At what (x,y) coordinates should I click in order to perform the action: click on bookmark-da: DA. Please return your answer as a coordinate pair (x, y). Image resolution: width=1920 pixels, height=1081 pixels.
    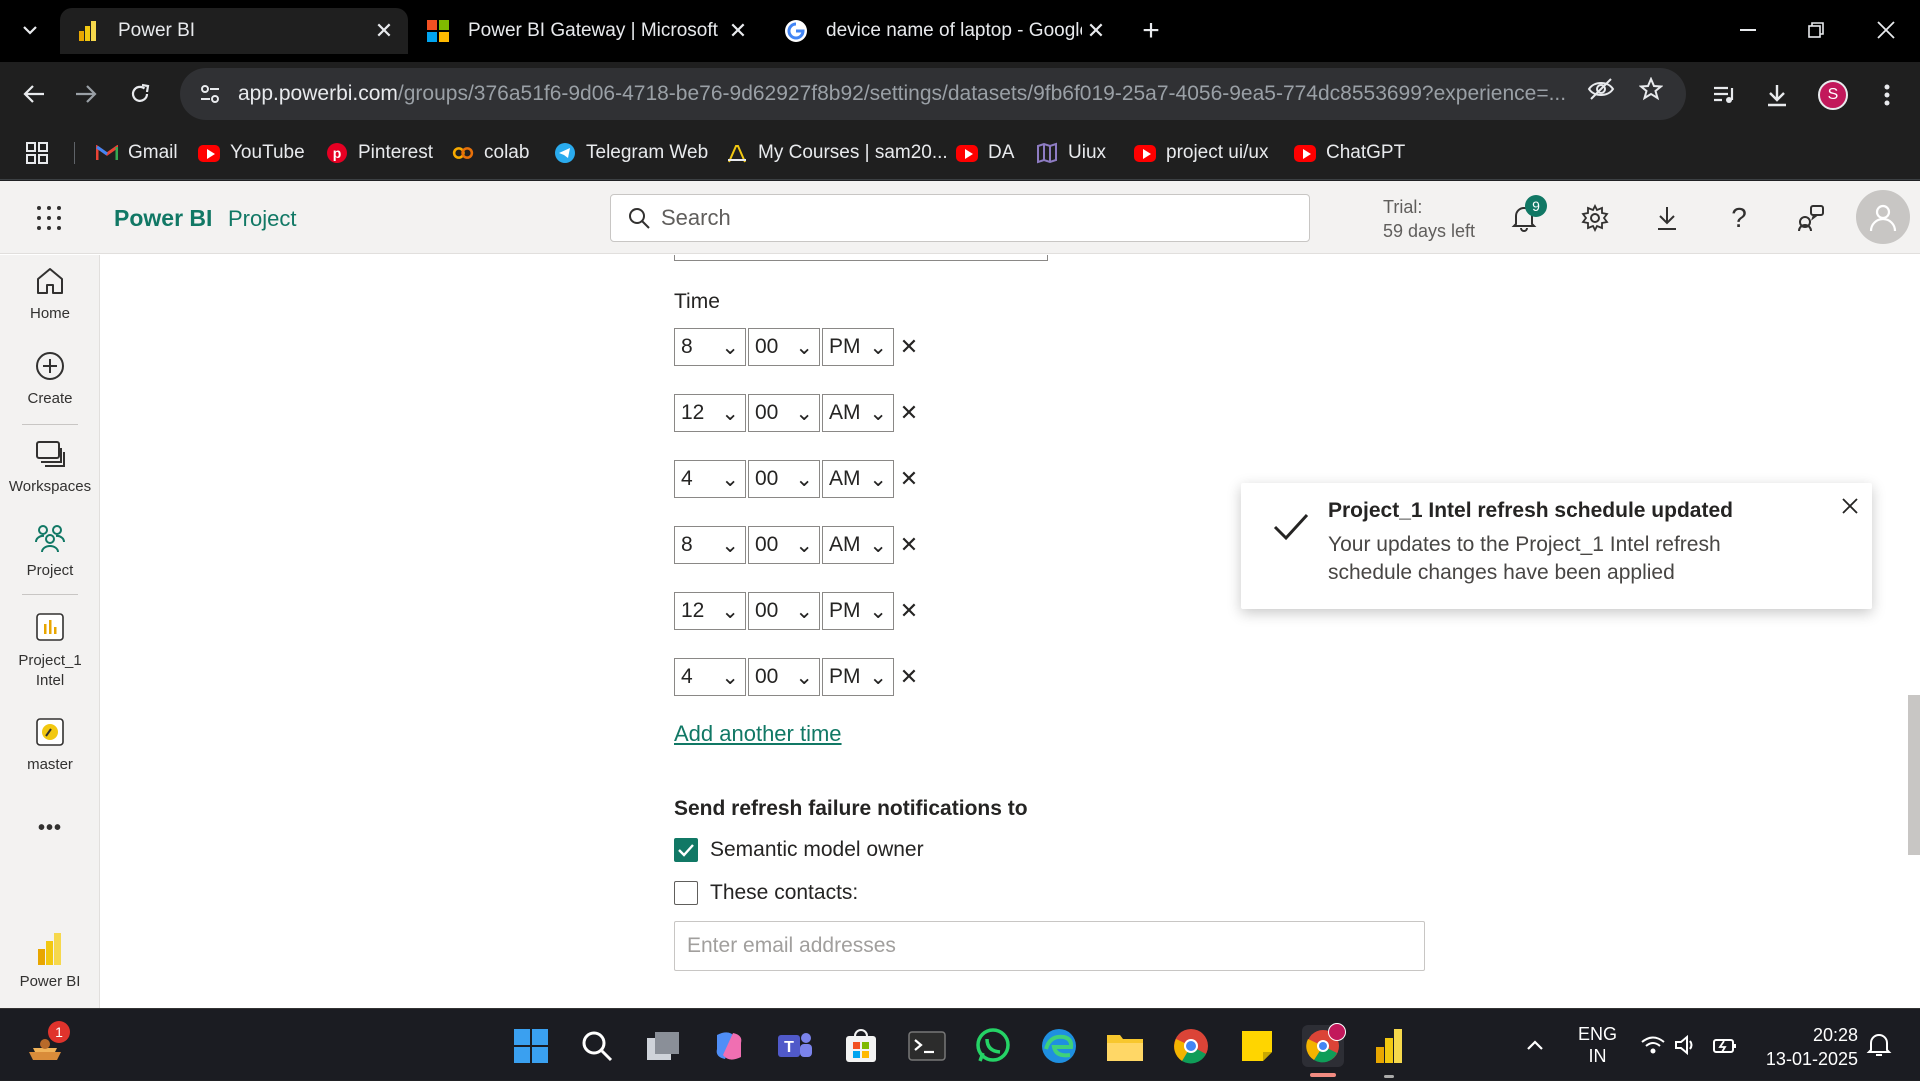
    Looking at the image, I should click on (985, 153).